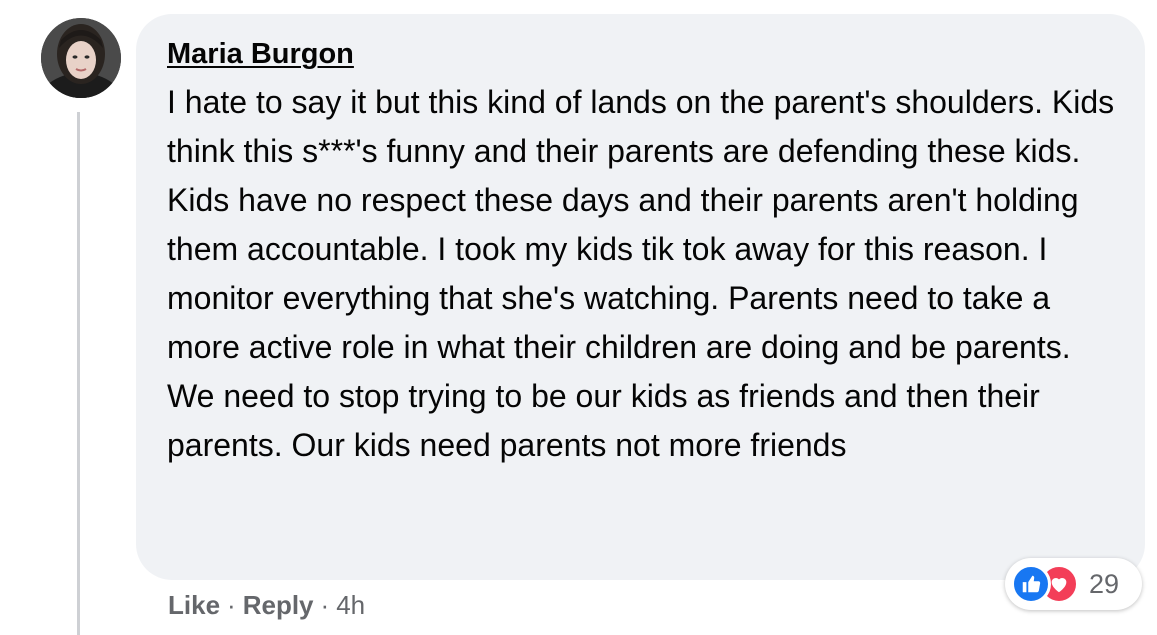 The image size is (1157, 635). I want to click on comment-timestamp: 4h, so click(350, 605).